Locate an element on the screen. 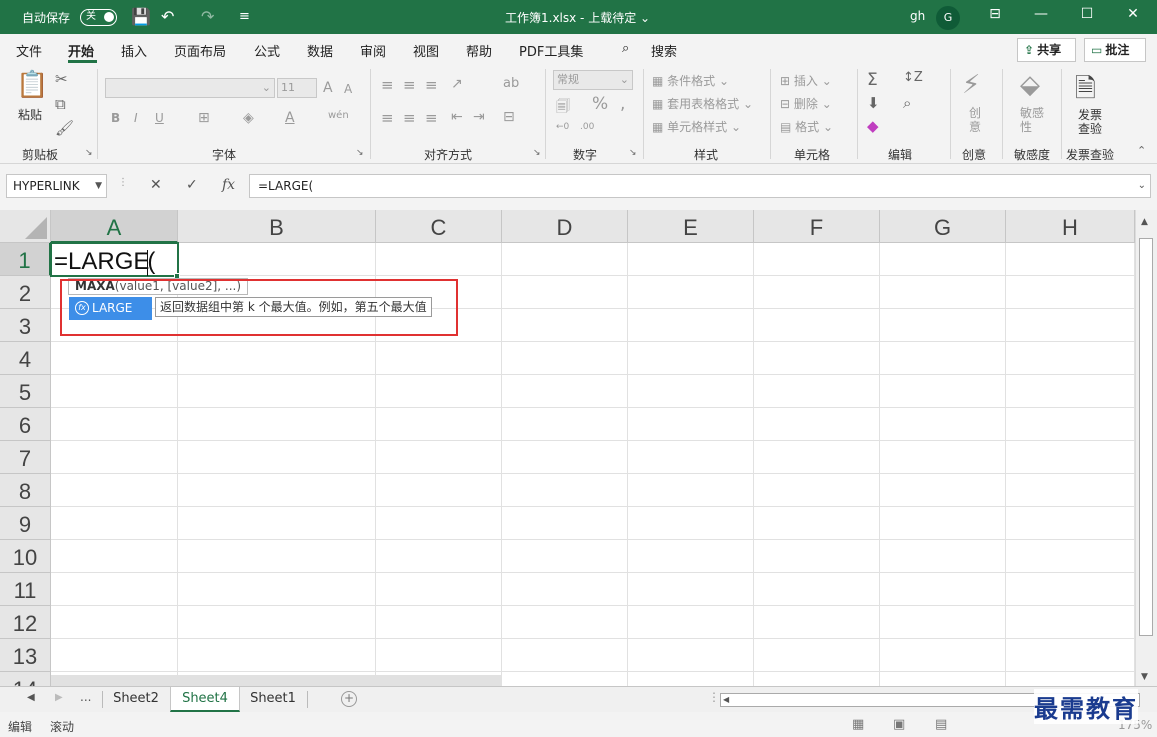 The image size is (1157, 737). fill-color-icon: ◈ is located at coordinates (248, 118).